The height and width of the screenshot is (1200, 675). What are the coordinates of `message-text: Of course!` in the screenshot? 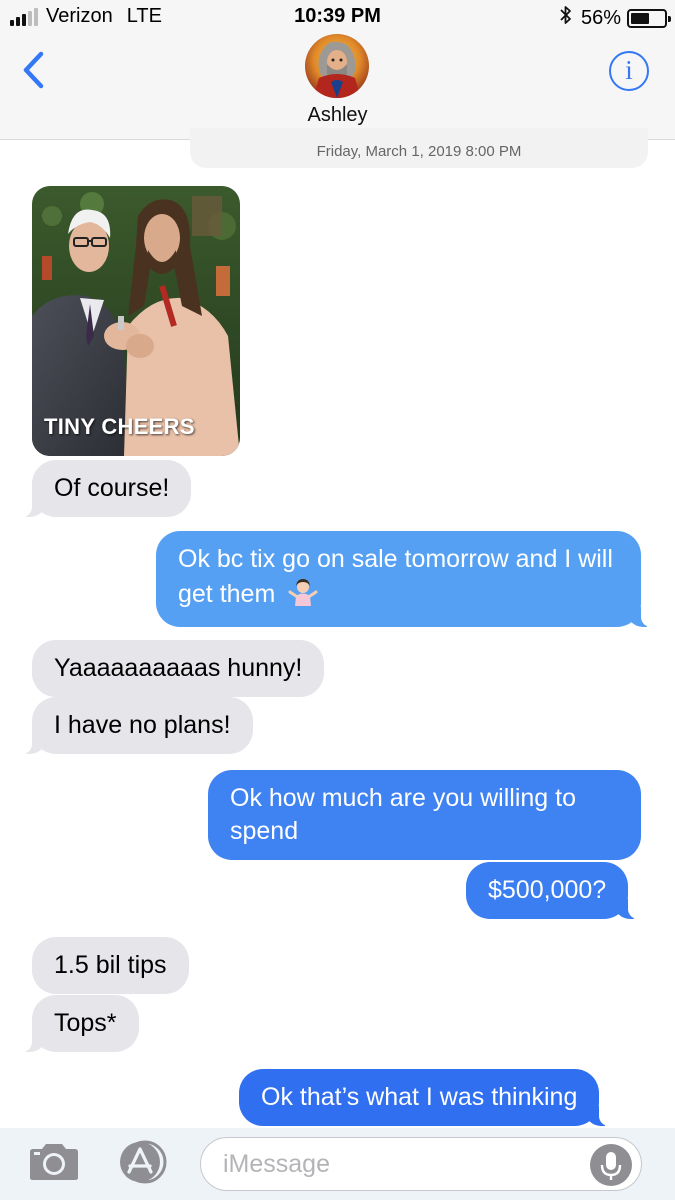 It's located at (112, 488).